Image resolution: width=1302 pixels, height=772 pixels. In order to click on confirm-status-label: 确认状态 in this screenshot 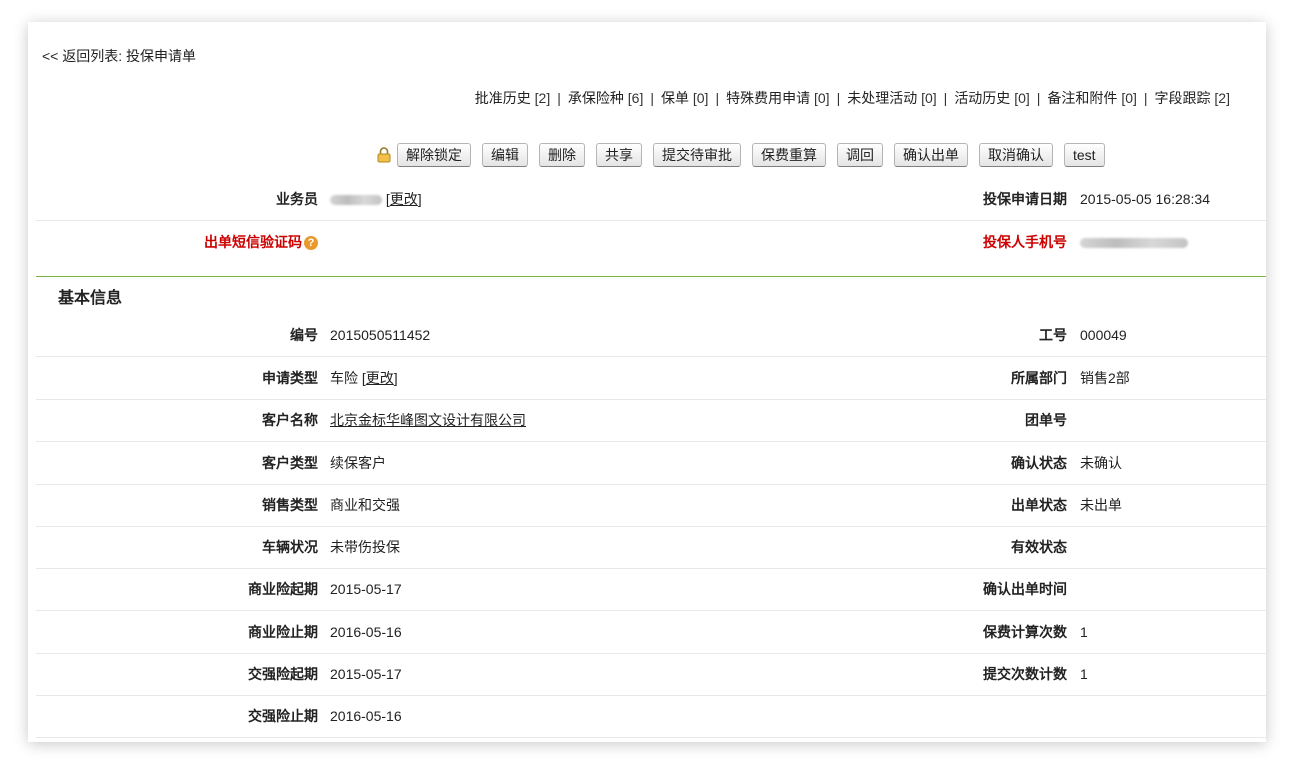, I will do `click(1039, 463)`.